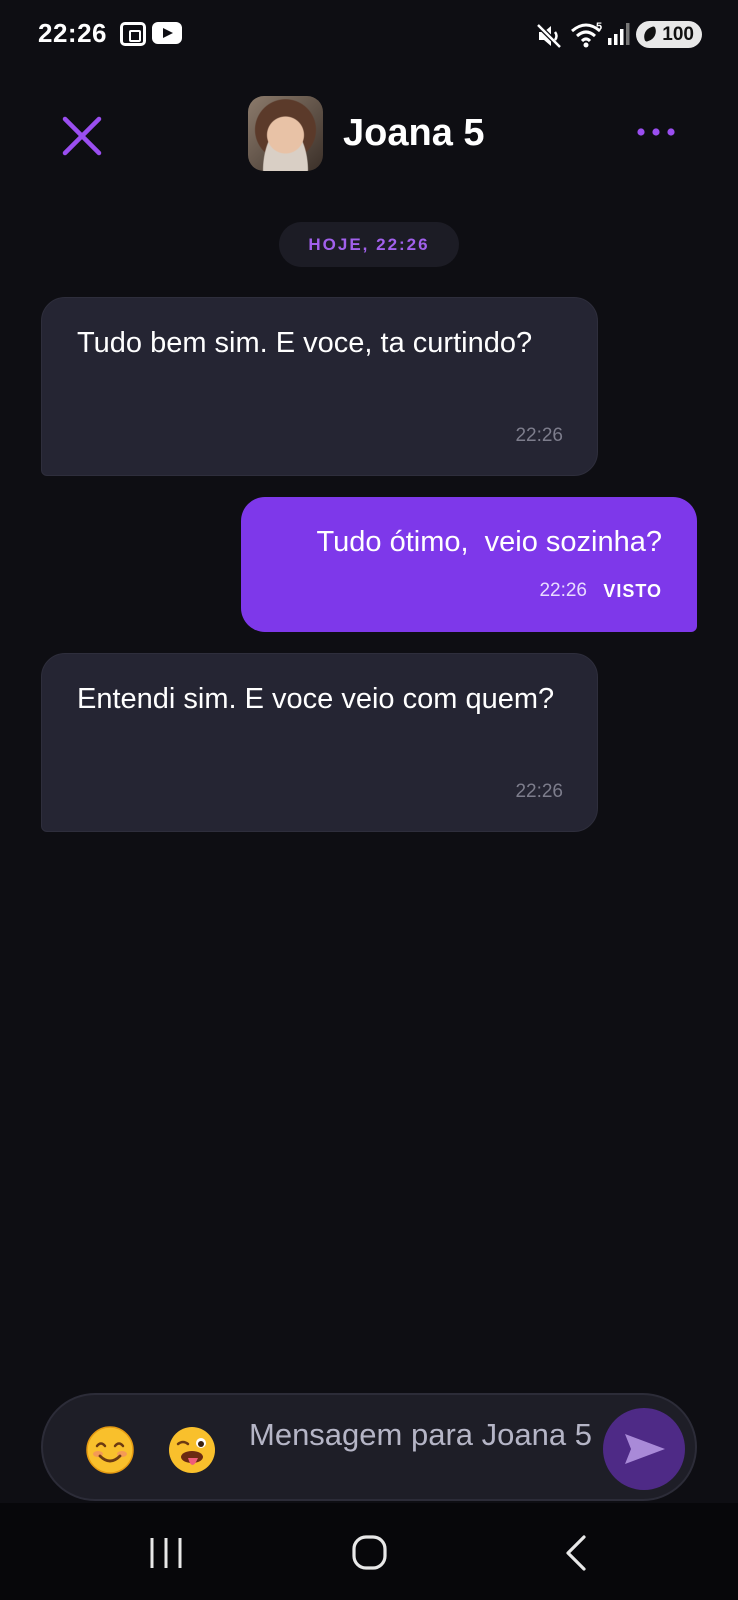 This screenshot has width=738, height=1600. Describe the element at coordinates (369, 35) in the screenshot. I see `status-bar: 22:26 5 100` at that location.